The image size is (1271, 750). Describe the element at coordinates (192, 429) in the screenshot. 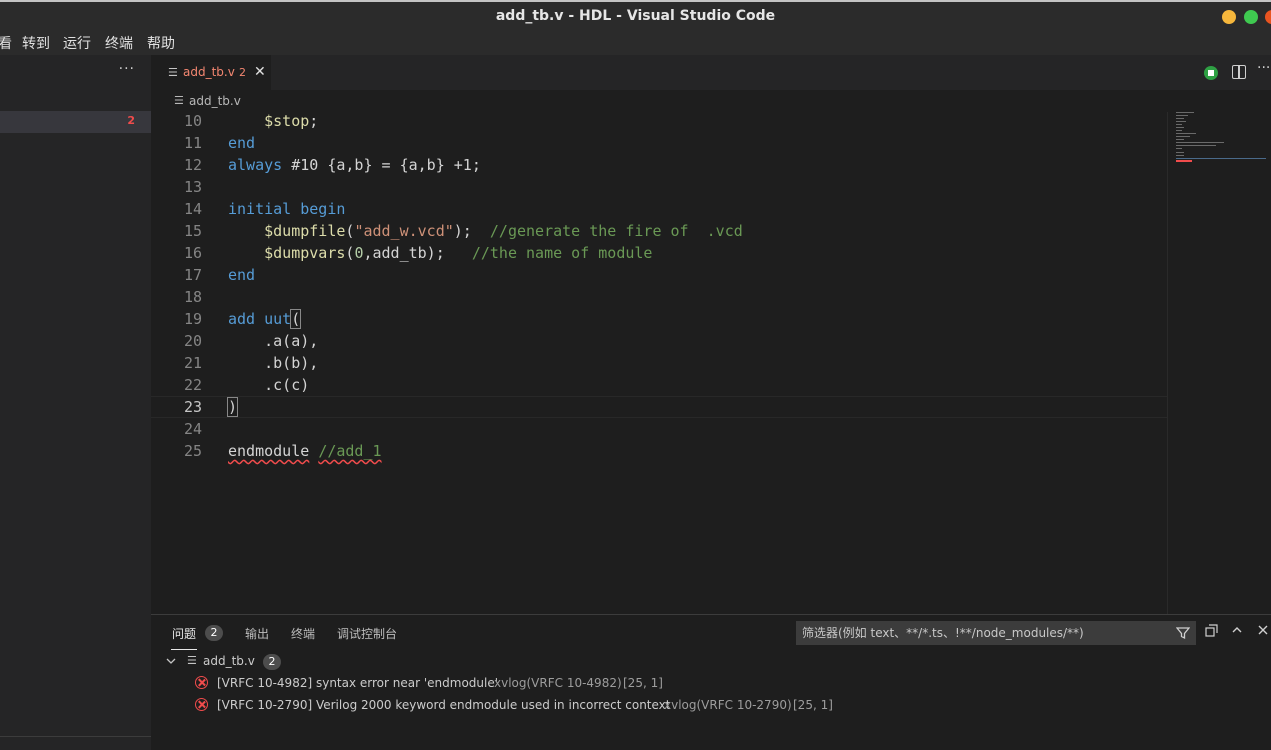

I see `line-number: 24` at that location.